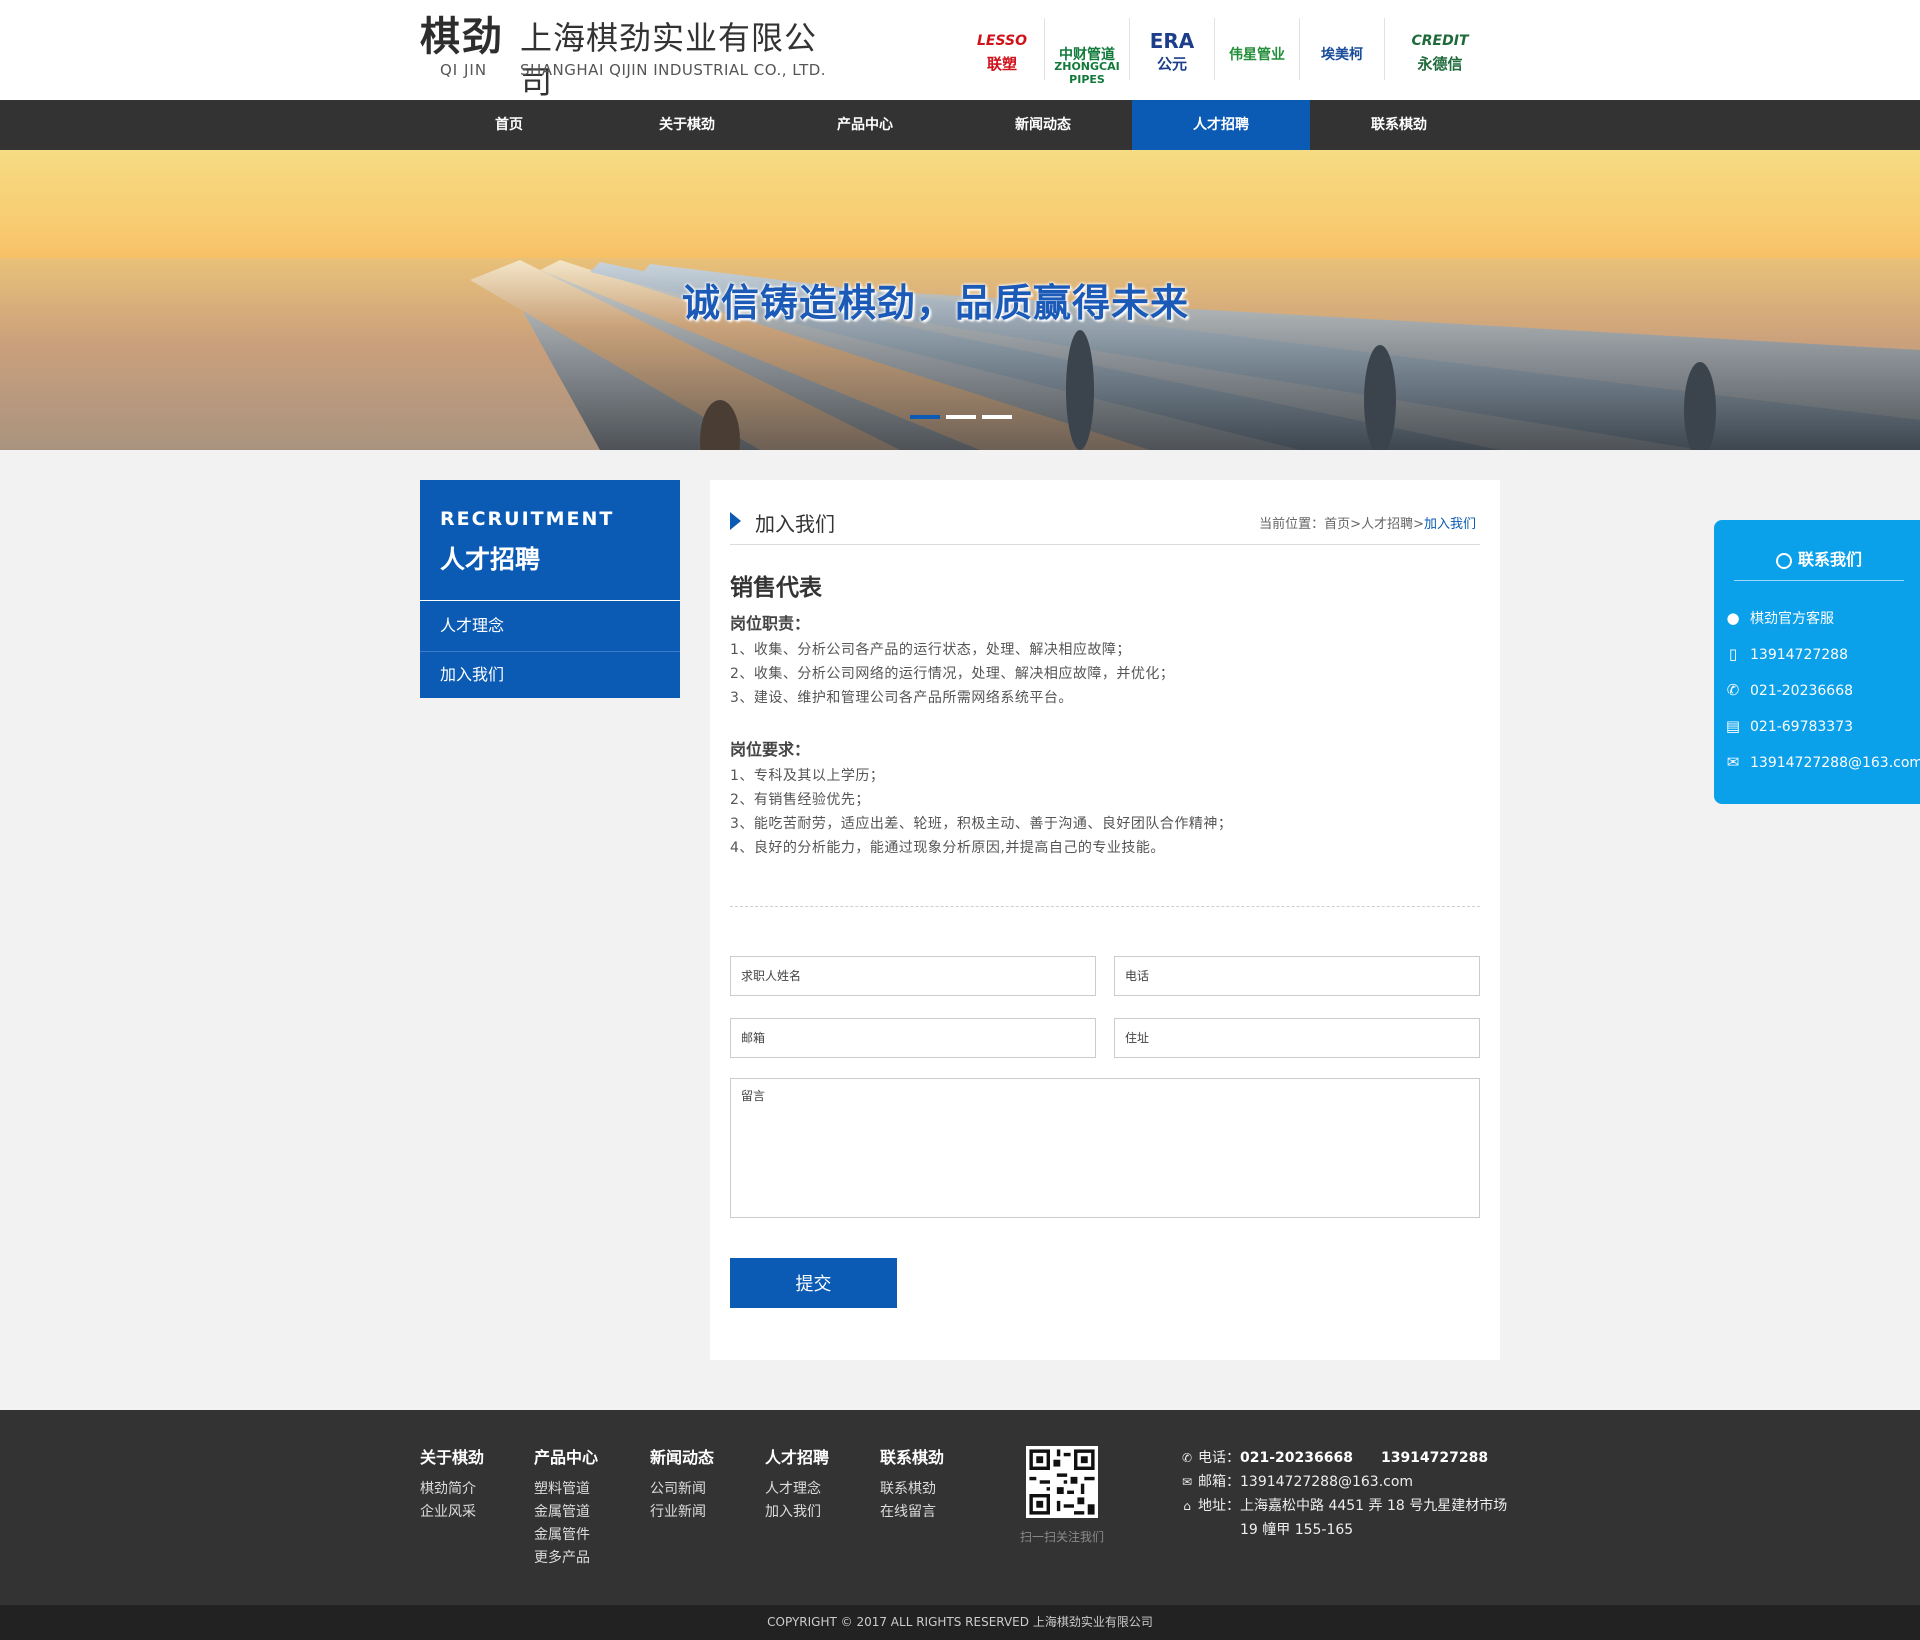  What do you see at coordinates (673, 70) in the screenshot?
I see `company-name-en: SHANGHAI QIJIN INDUSTRIAL CO., LTD.` at bounding box center [673, 70].